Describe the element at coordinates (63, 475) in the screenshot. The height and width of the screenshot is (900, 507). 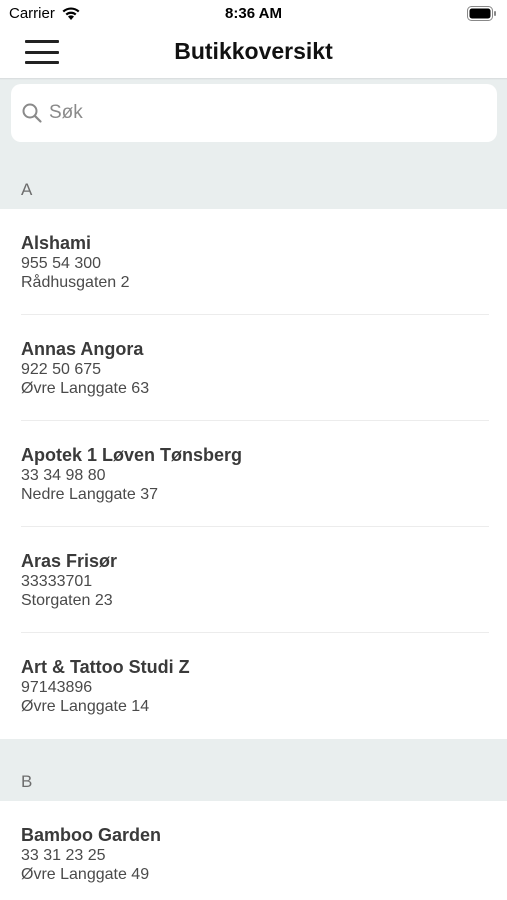
I see `store-phone: 33 34 98 80` at that location.